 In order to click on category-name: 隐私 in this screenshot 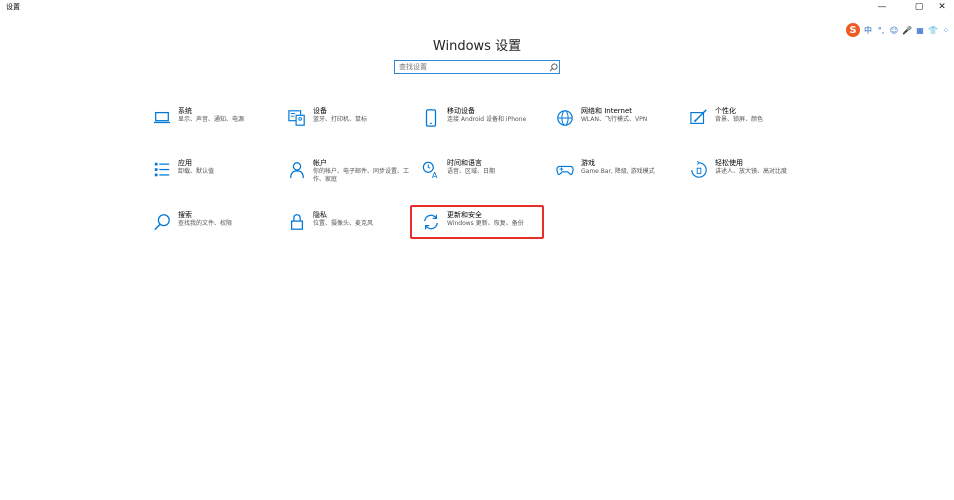, I will do `click(320, 215)`.